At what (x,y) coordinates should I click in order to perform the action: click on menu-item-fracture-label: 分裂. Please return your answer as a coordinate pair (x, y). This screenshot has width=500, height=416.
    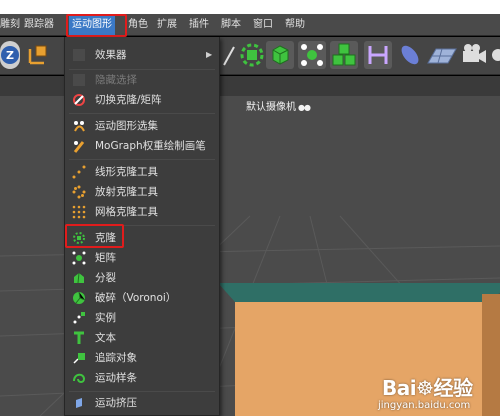
    Looking at the image, I should click on (105, 278).